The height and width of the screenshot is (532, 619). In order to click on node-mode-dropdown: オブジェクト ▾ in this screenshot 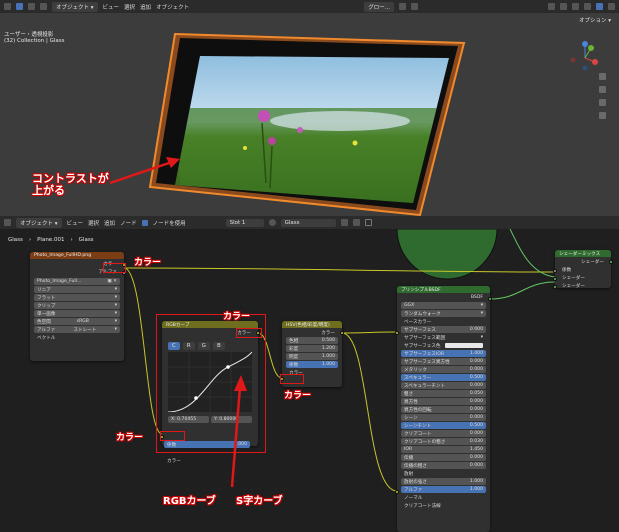, I will do `click(39, 222)`.